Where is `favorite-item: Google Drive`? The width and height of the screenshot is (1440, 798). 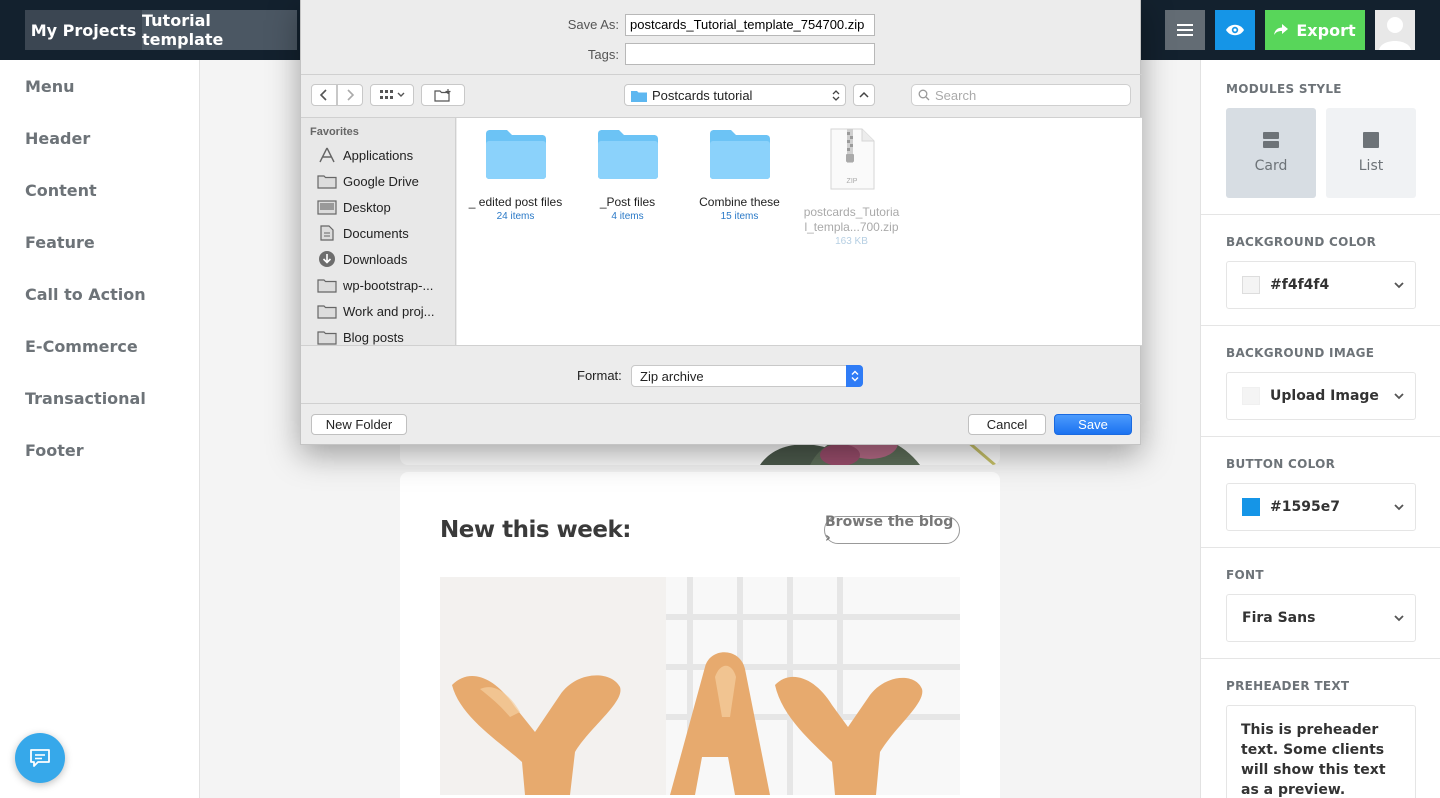
favorite-item: Google Drive is located at coordinates (368, 181).